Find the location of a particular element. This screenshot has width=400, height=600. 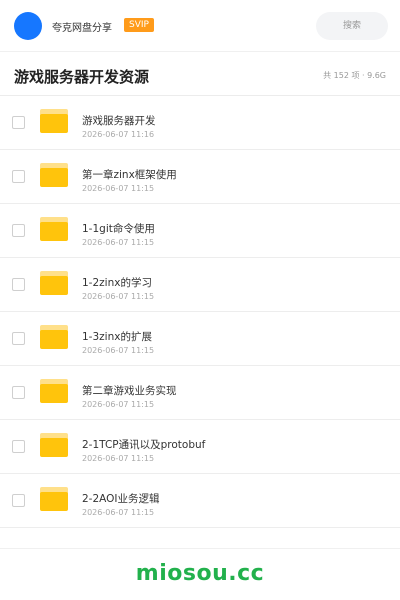

file-name: 2-1TCP通讯以及protobuf is located at coordinates (144, 445).